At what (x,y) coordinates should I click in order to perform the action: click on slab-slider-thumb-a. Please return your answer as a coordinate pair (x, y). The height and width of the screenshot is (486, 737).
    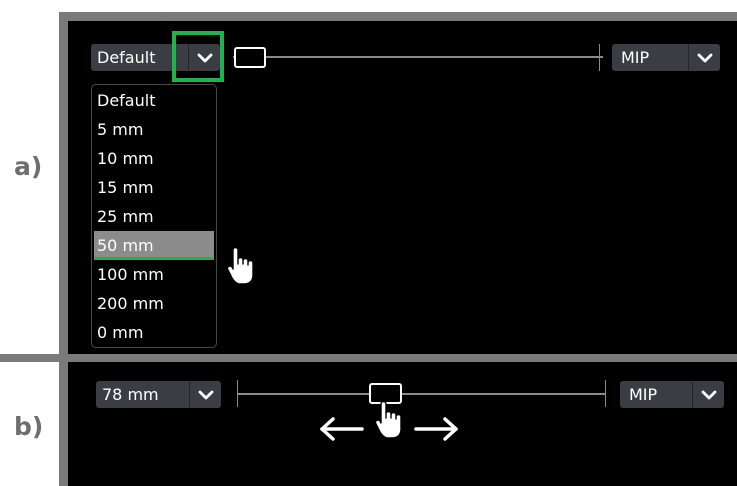
    Looking at the image, I should click on (250, 57).